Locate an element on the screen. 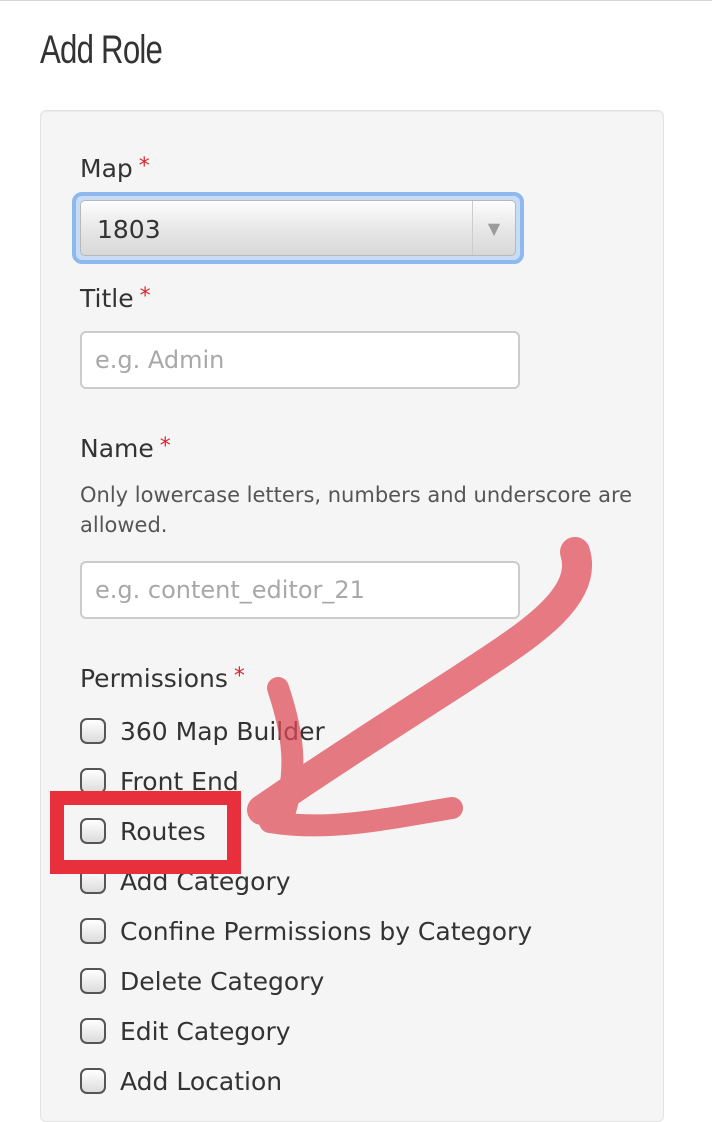 This screenshot has height=1122, width=712. map-select: 1803 ▼ is located at coordinates (298, 228).